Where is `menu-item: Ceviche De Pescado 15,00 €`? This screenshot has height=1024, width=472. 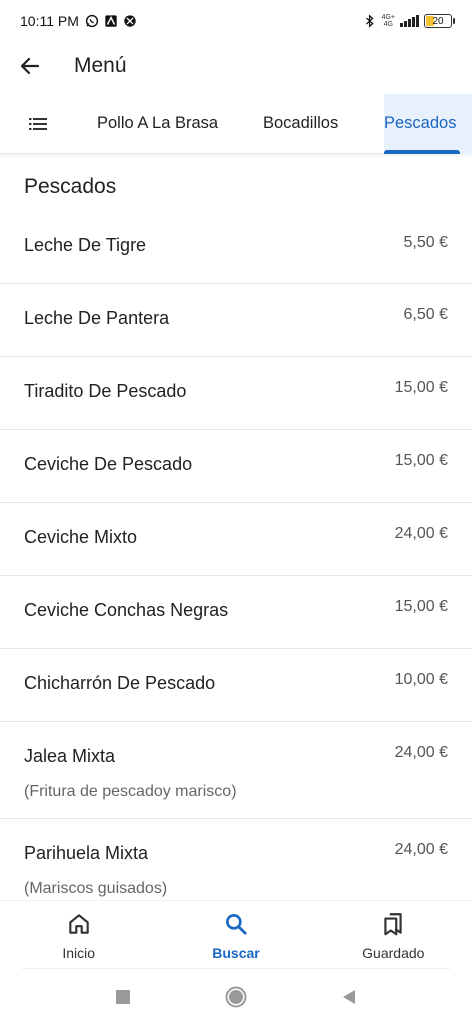 menu-item: Ceviche De Pescado 15,00 € is located at coordinates (236, 466).